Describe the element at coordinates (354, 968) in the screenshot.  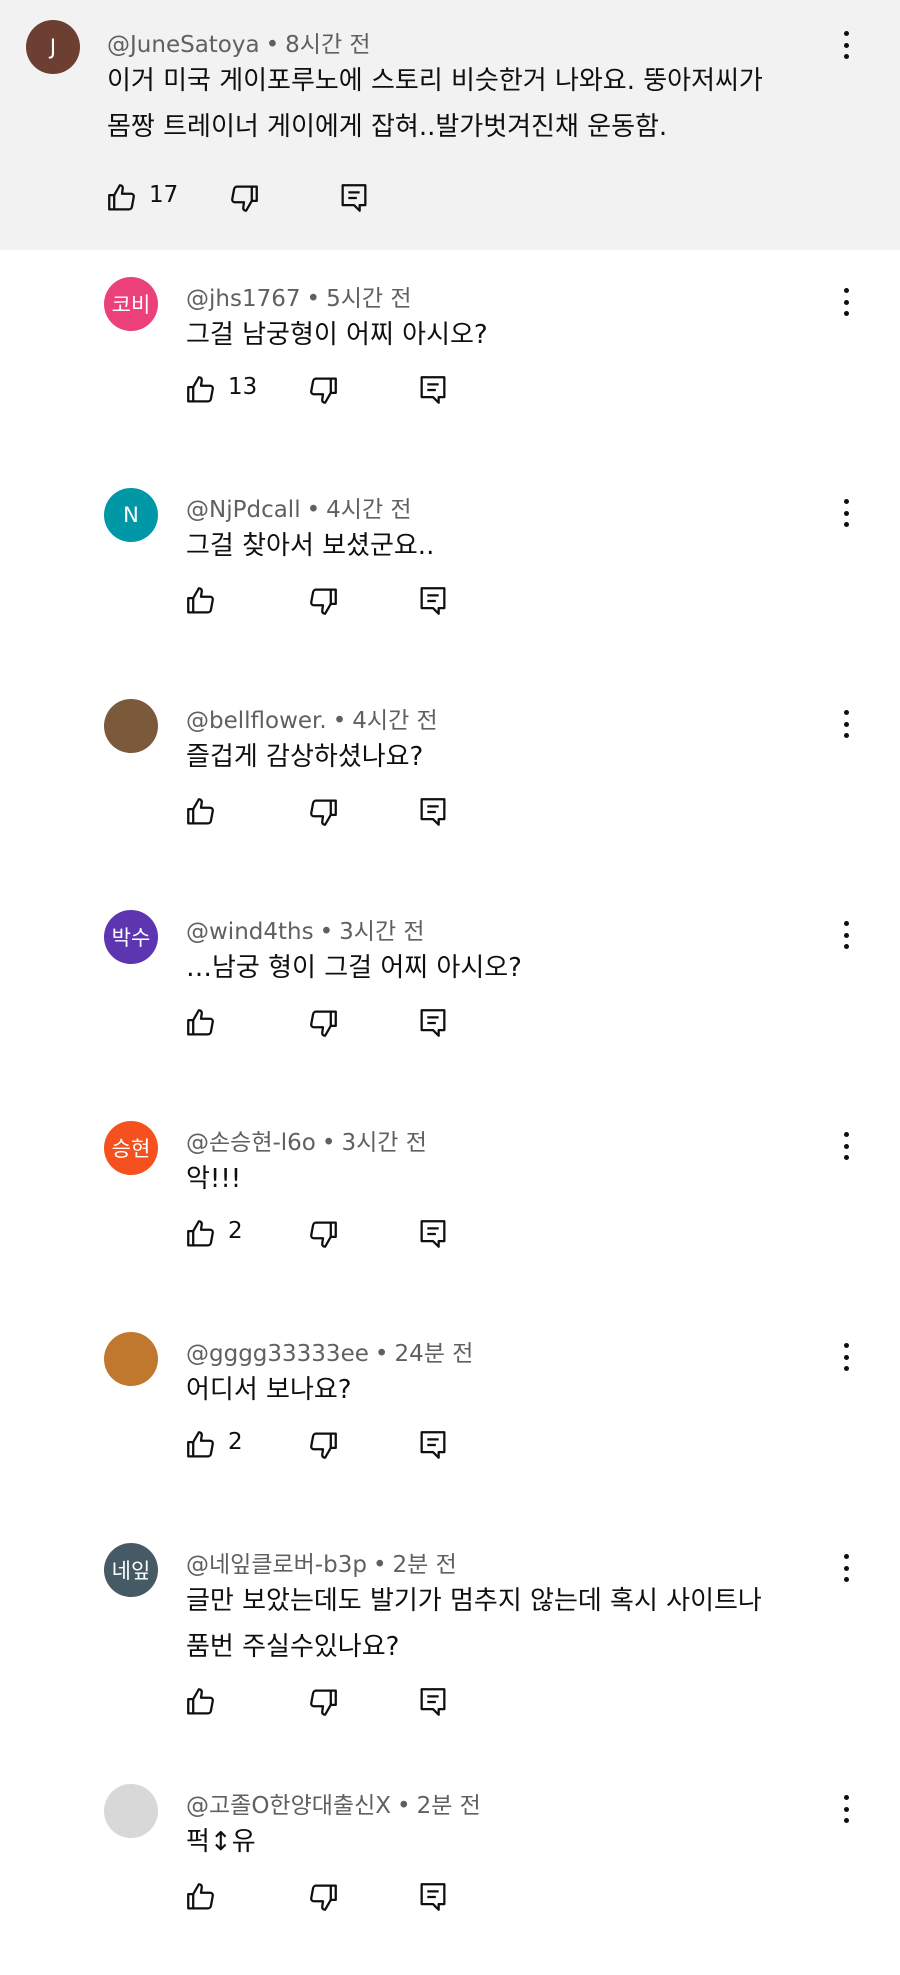
I see `comment-text: …남궁 형이 그걸 어찌 아시오?` at that location.